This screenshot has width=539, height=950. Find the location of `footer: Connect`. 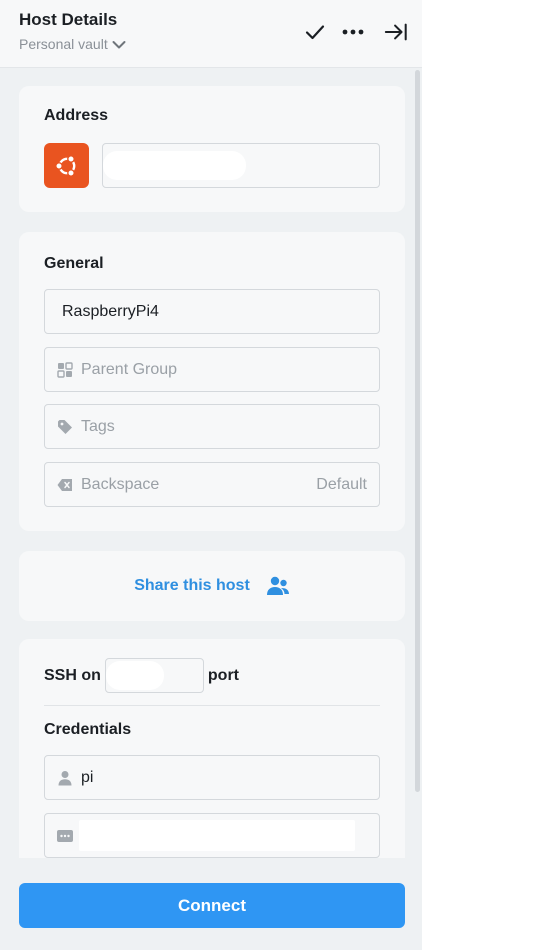

footer: Connect is located at coordinates (211, 904).